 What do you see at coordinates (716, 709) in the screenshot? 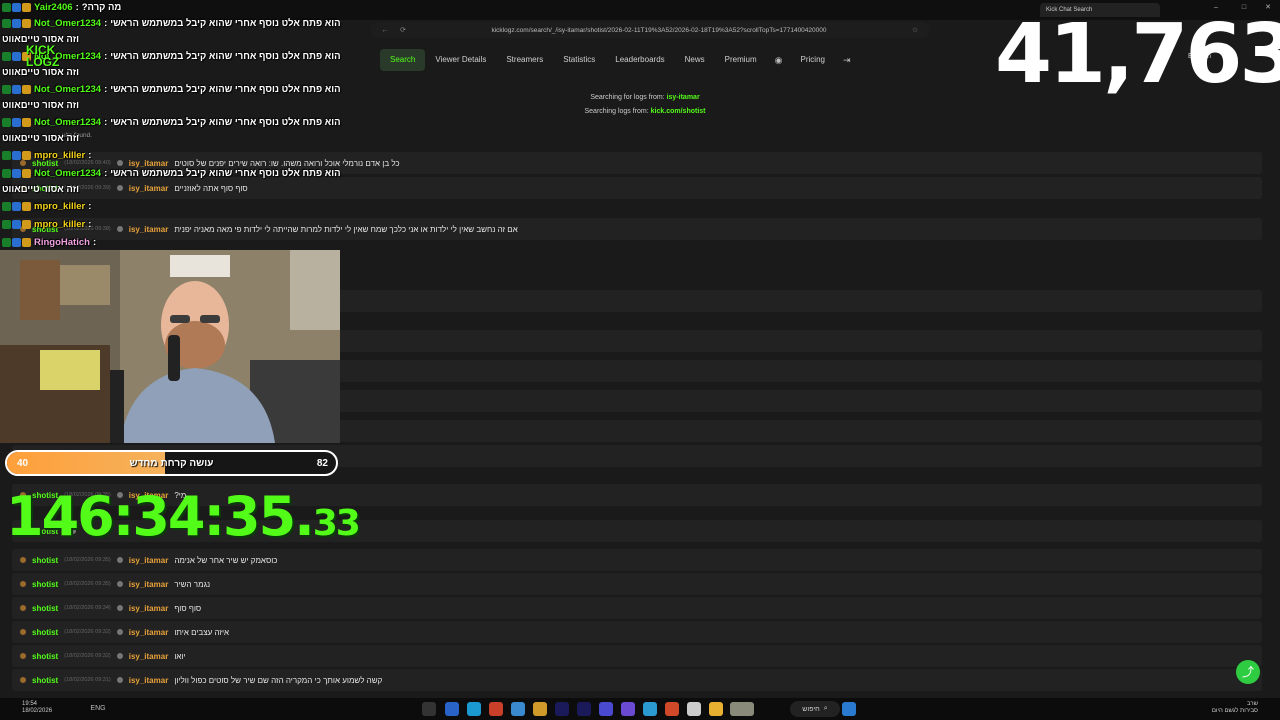
I see `folder-icon` at bounding box center [716, 709].